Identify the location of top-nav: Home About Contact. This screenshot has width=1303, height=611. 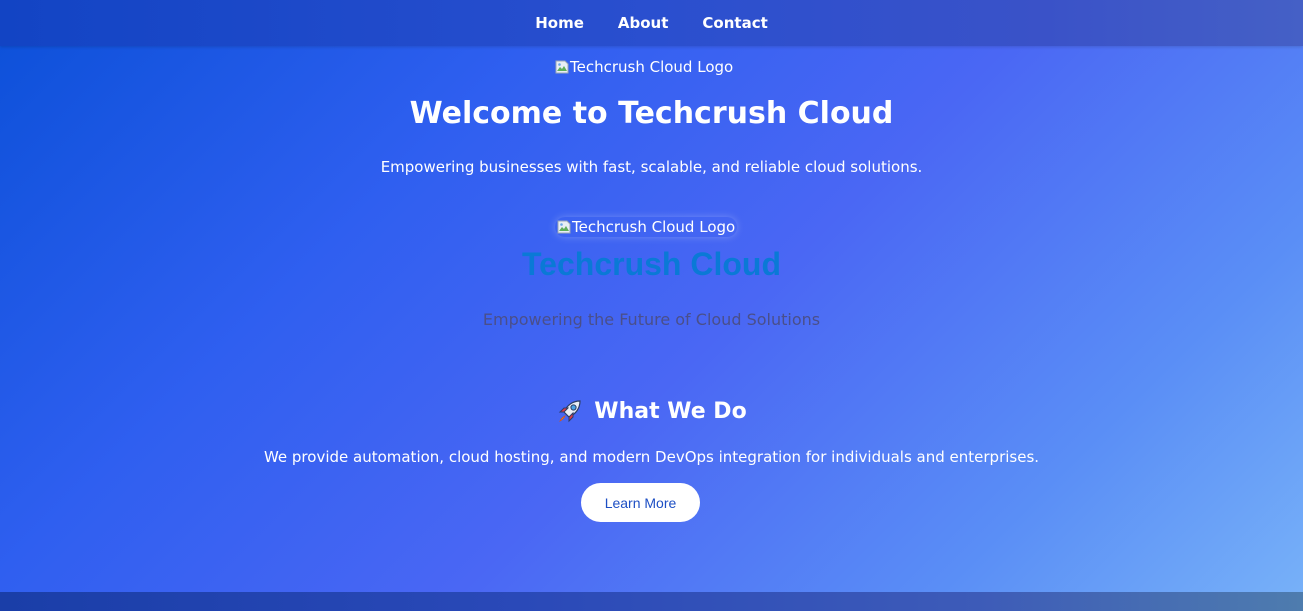
(651, 23).